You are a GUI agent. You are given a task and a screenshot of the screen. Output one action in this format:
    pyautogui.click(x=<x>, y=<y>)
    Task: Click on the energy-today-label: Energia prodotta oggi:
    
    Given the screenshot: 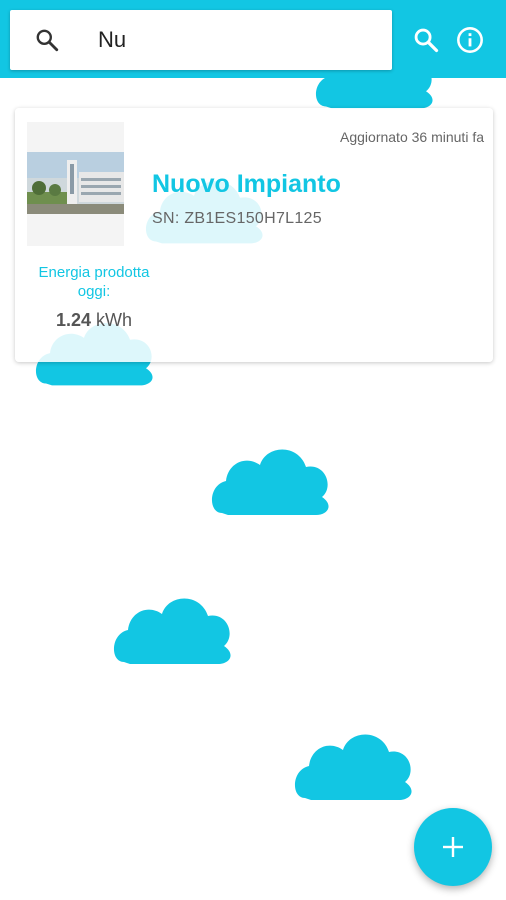 What is the action you would take?
    pyautogui.click(x=94, y=282)
    